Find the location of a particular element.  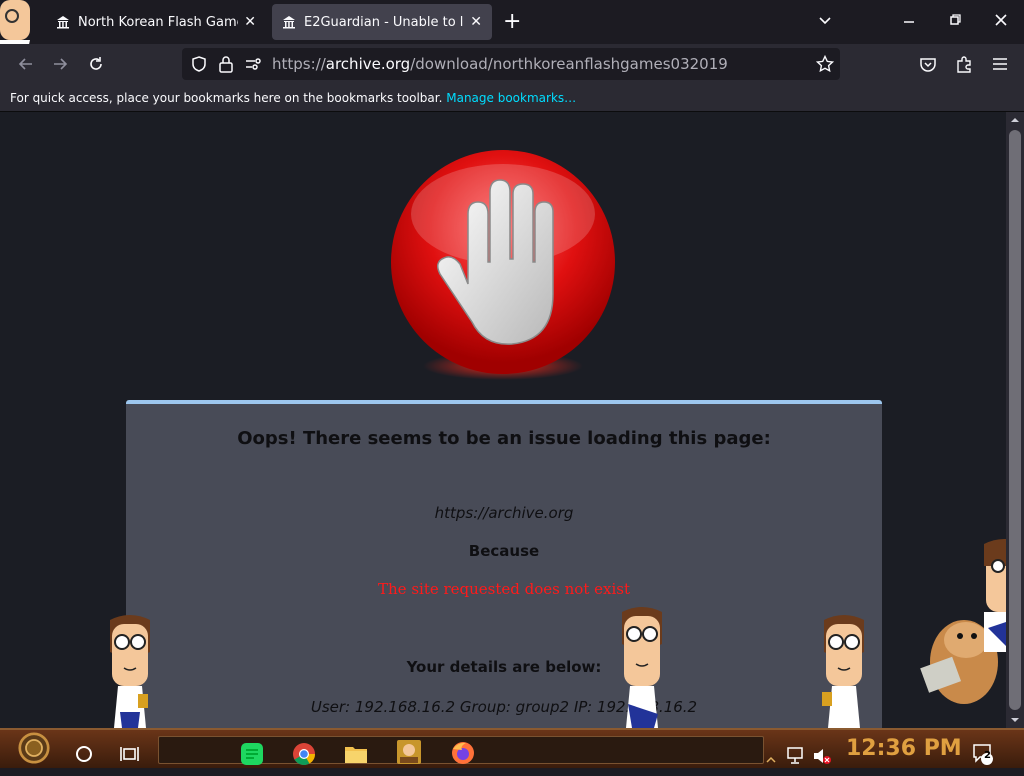

task-view-icon is located at coordinates (130, 754).